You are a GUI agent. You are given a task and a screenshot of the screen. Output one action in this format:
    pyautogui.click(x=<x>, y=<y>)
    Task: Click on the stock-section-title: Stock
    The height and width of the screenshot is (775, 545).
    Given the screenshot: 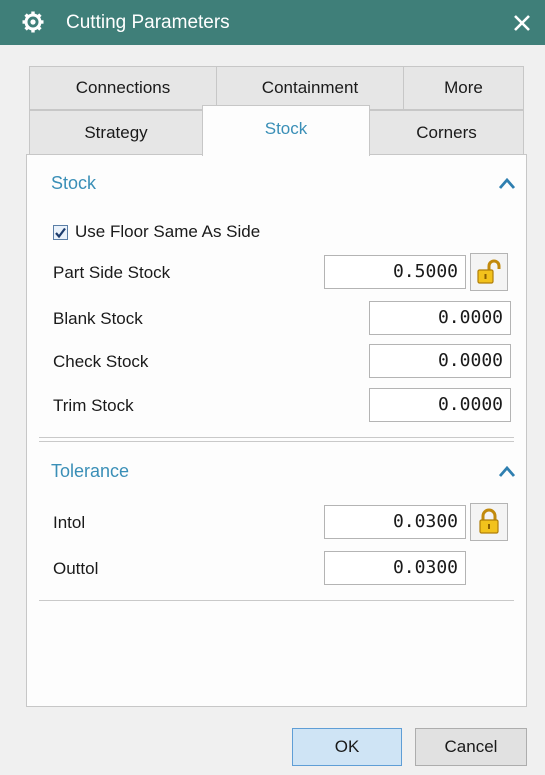 What is the action you would take?
    pyautogui.click(x=74, y=183)
    